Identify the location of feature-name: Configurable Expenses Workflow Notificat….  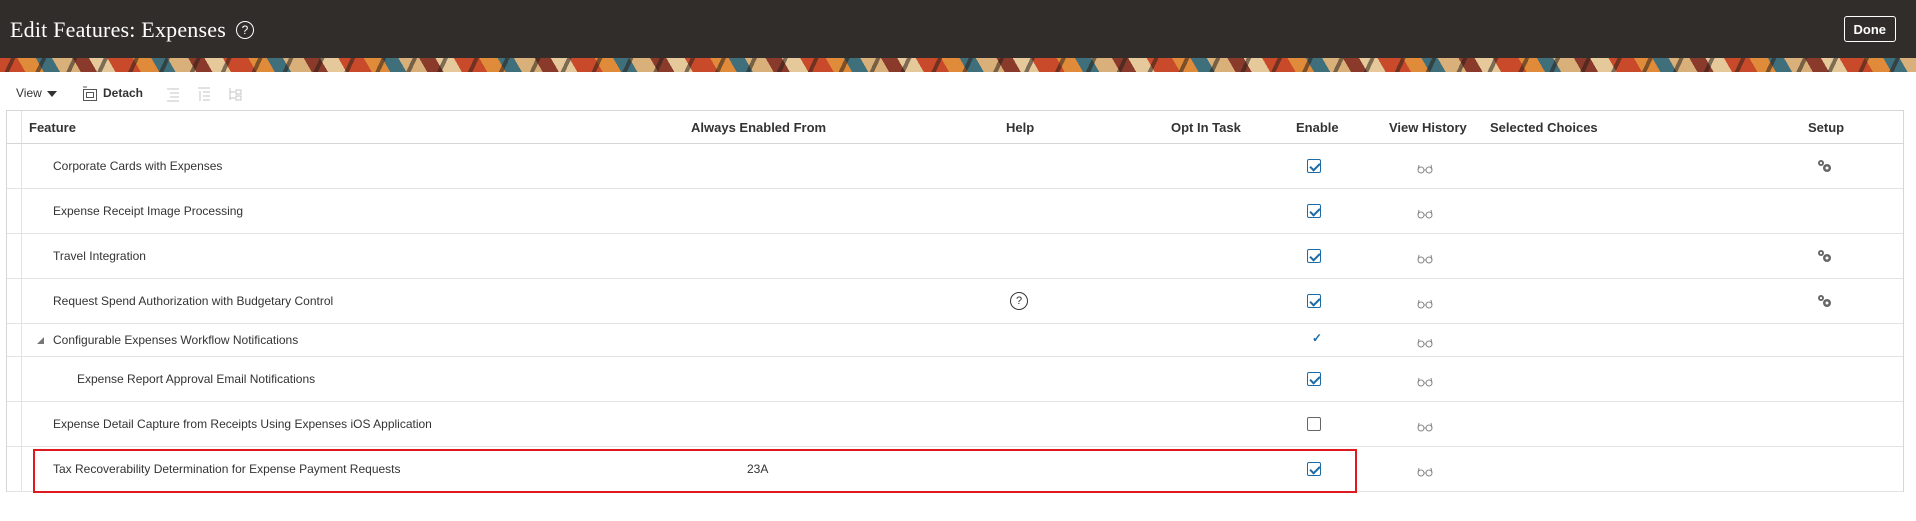
(176, 339).